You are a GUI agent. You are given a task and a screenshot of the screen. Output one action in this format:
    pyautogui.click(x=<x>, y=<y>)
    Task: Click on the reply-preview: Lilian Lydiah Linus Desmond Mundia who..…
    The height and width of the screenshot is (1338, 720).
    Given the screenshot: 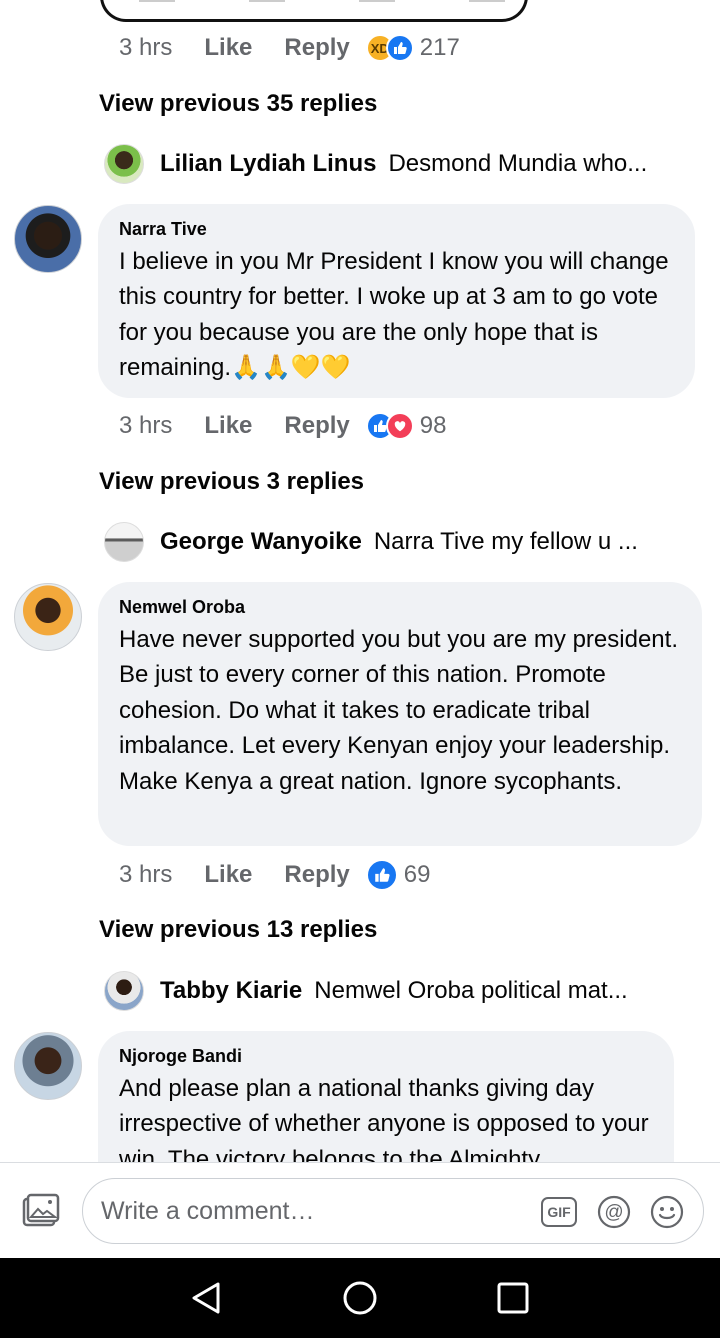 What is the action you would take?
    pyautogui.click(x=399, y=164)
    